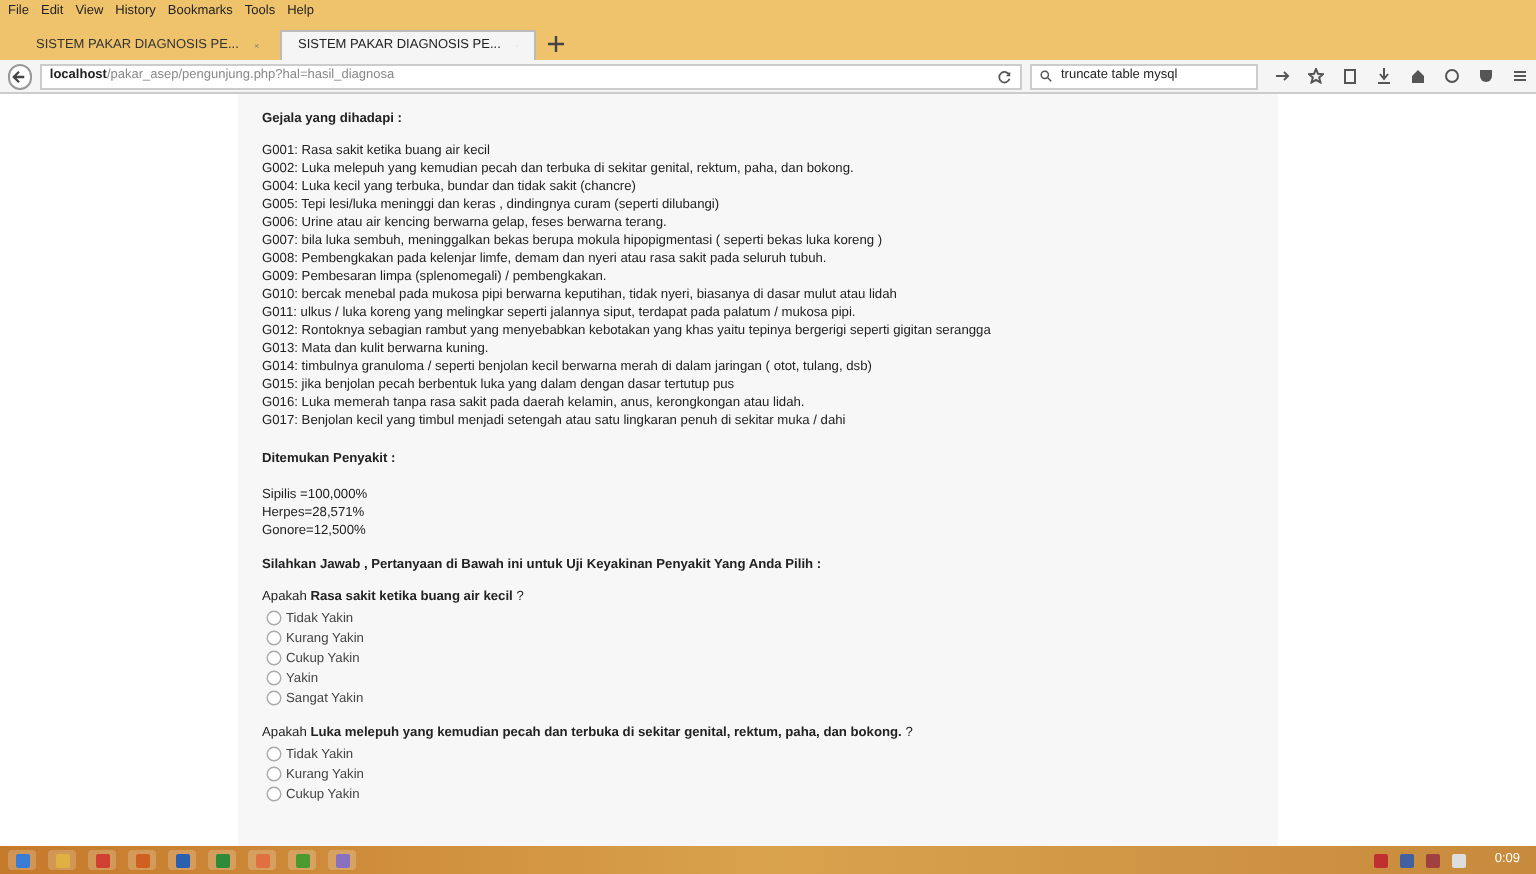 The width and height of the screenshot is (1536, 874). Describe the element at coordinates (1005, 76) in the screenshot. I see `reload-icon` at that location.